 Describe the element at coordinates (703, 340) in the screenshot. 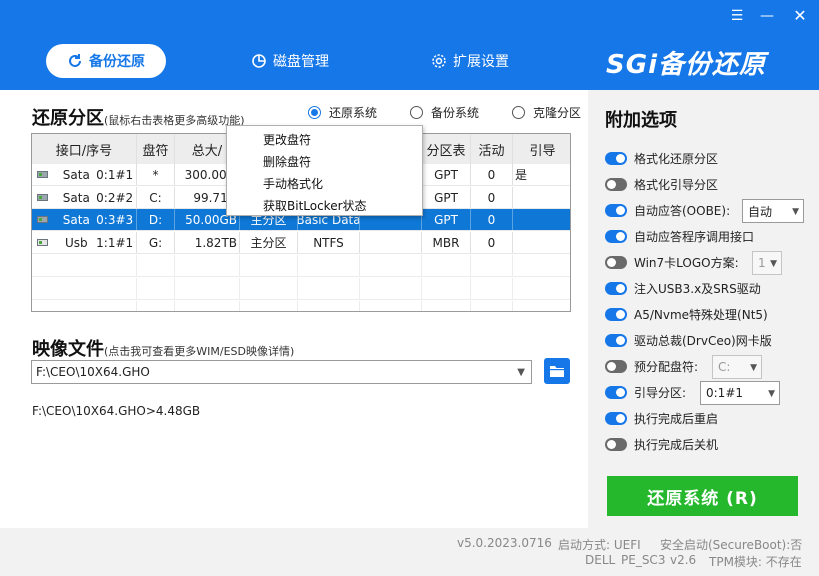

I see `option-label: 驱动总裁(DrvCeo)网卡版` at that location.